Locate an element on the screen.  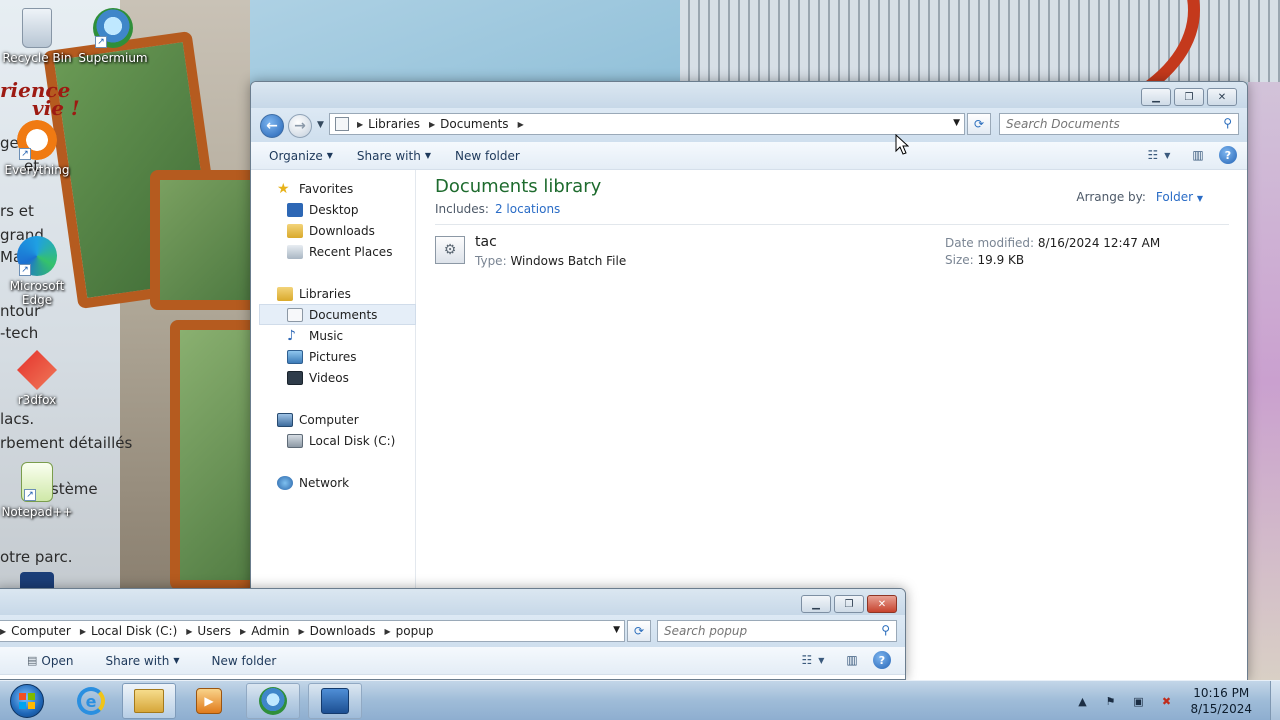
recent-pages-dropdown: ▼ is located at coordinates (320, 125).